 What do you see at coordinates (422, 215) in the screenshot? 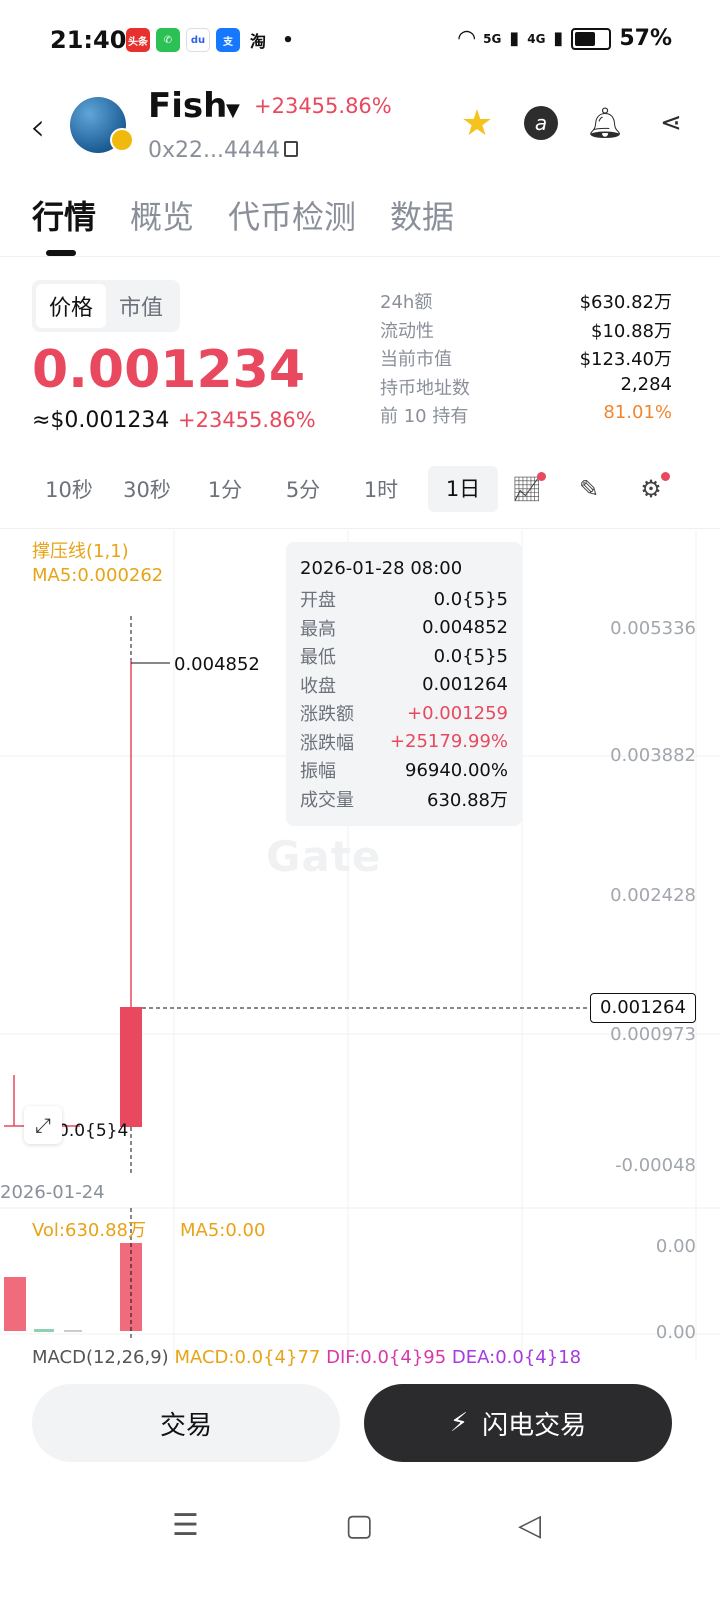
I see `tab-data: 数据` at bounding box center [422, 215].